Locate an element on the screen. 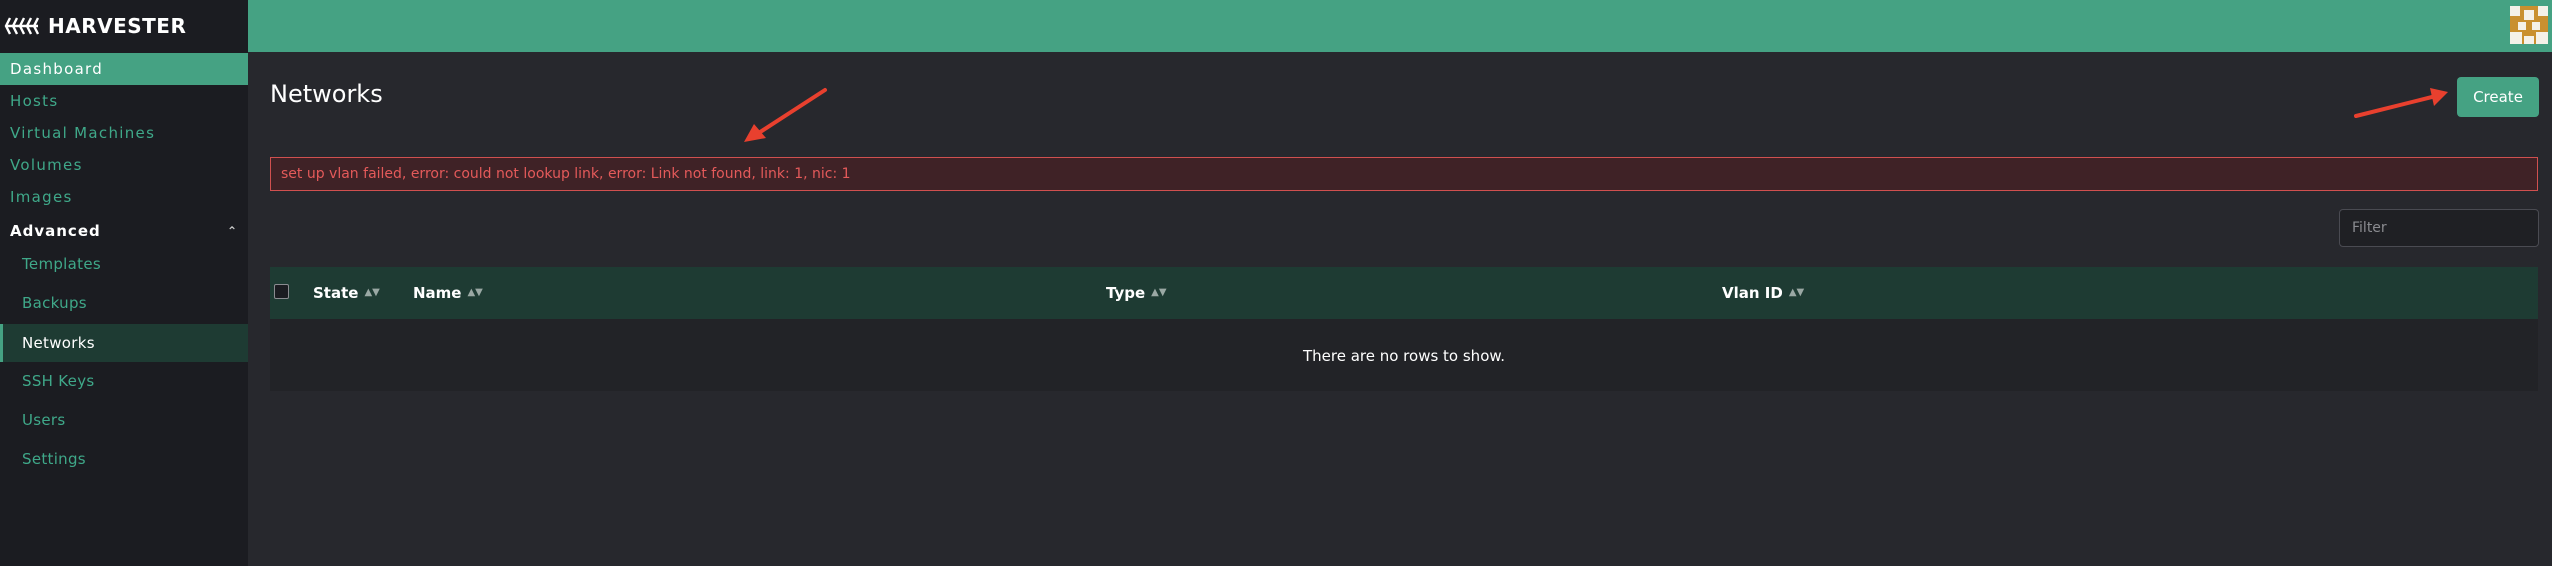 This screenshot has width=2552, height=566. sidebar-group-advanced: Advanced ⌃ is located at coordinates (124, 231).